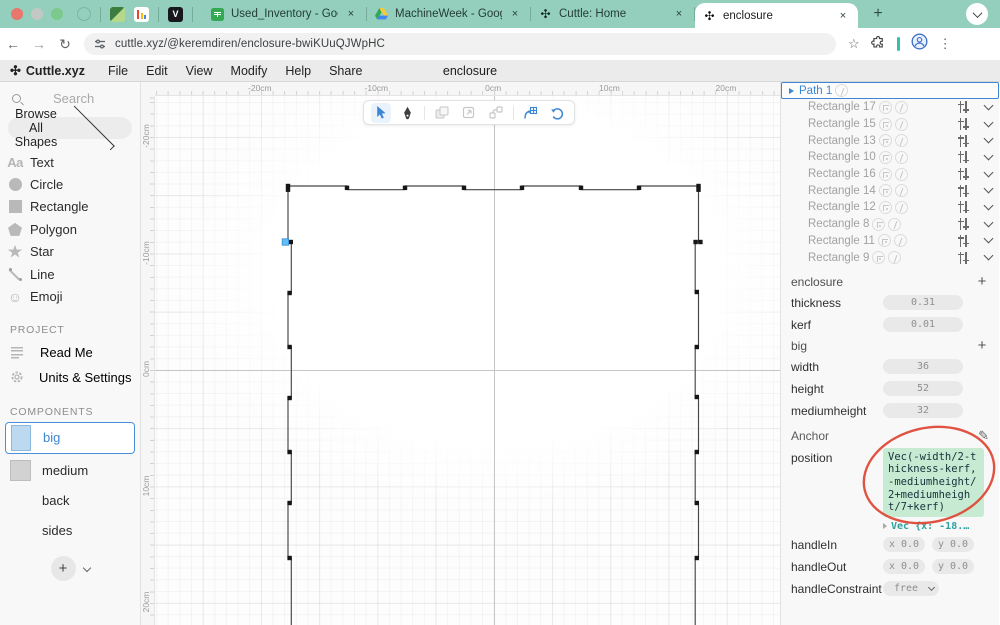  What do you see at coordinates (878, 14) in the screenshot?
I see `new-tab-button: +` at bounding box center [878, 14].